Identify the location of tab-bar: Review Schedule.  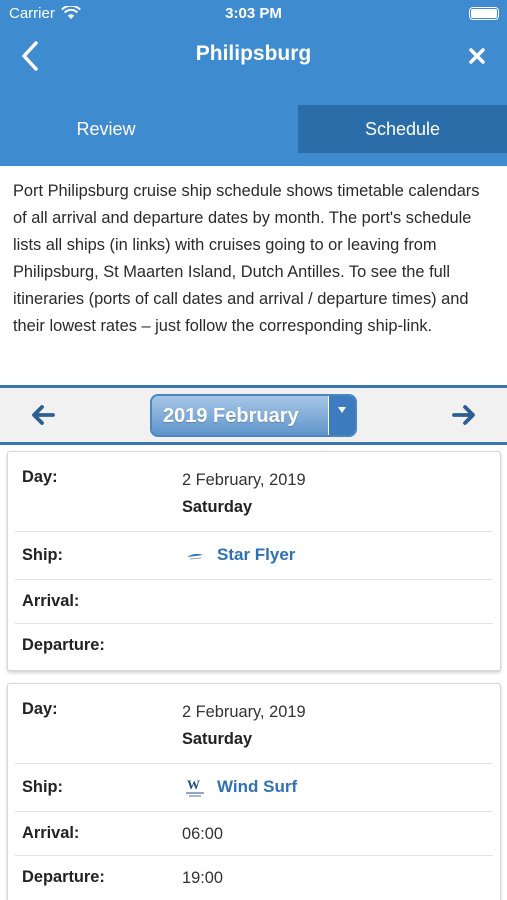
(253, 129).